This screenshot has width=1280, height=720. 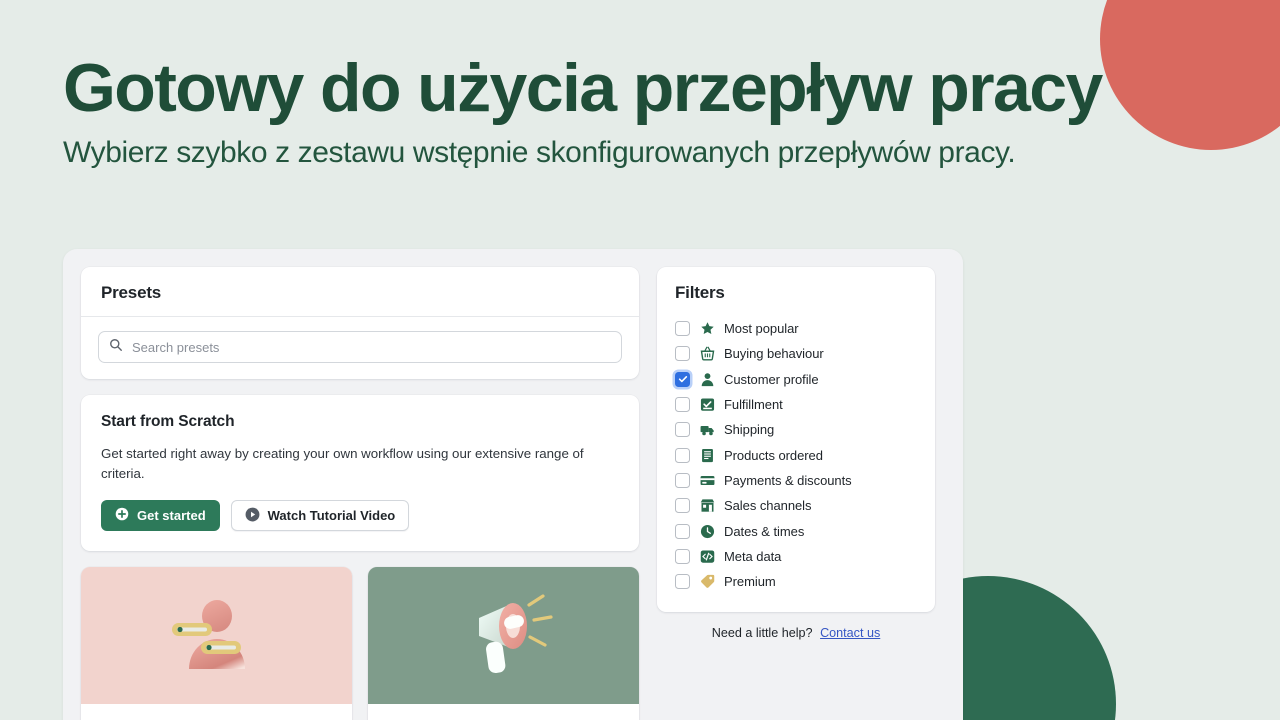 I want to click on help-row: Need a little help? Contact us, so click(x=796, y=633).